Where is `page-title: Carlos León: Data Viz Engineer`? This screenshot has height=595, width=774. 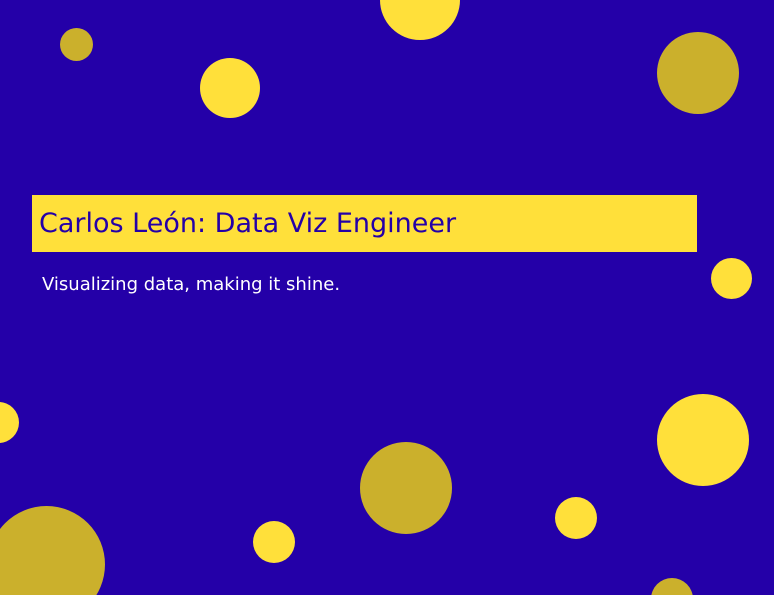 page-title: Carlos León: Data Viz Engineer is located at coordinates (248, 223).